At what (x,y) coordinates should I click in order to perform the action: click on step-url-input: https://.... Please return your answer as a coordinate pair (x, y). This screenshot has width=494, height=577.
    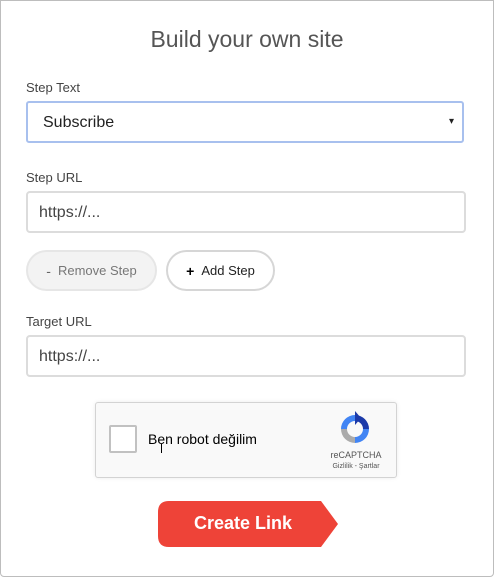
    Looking at the image, I should click on (246, 212).